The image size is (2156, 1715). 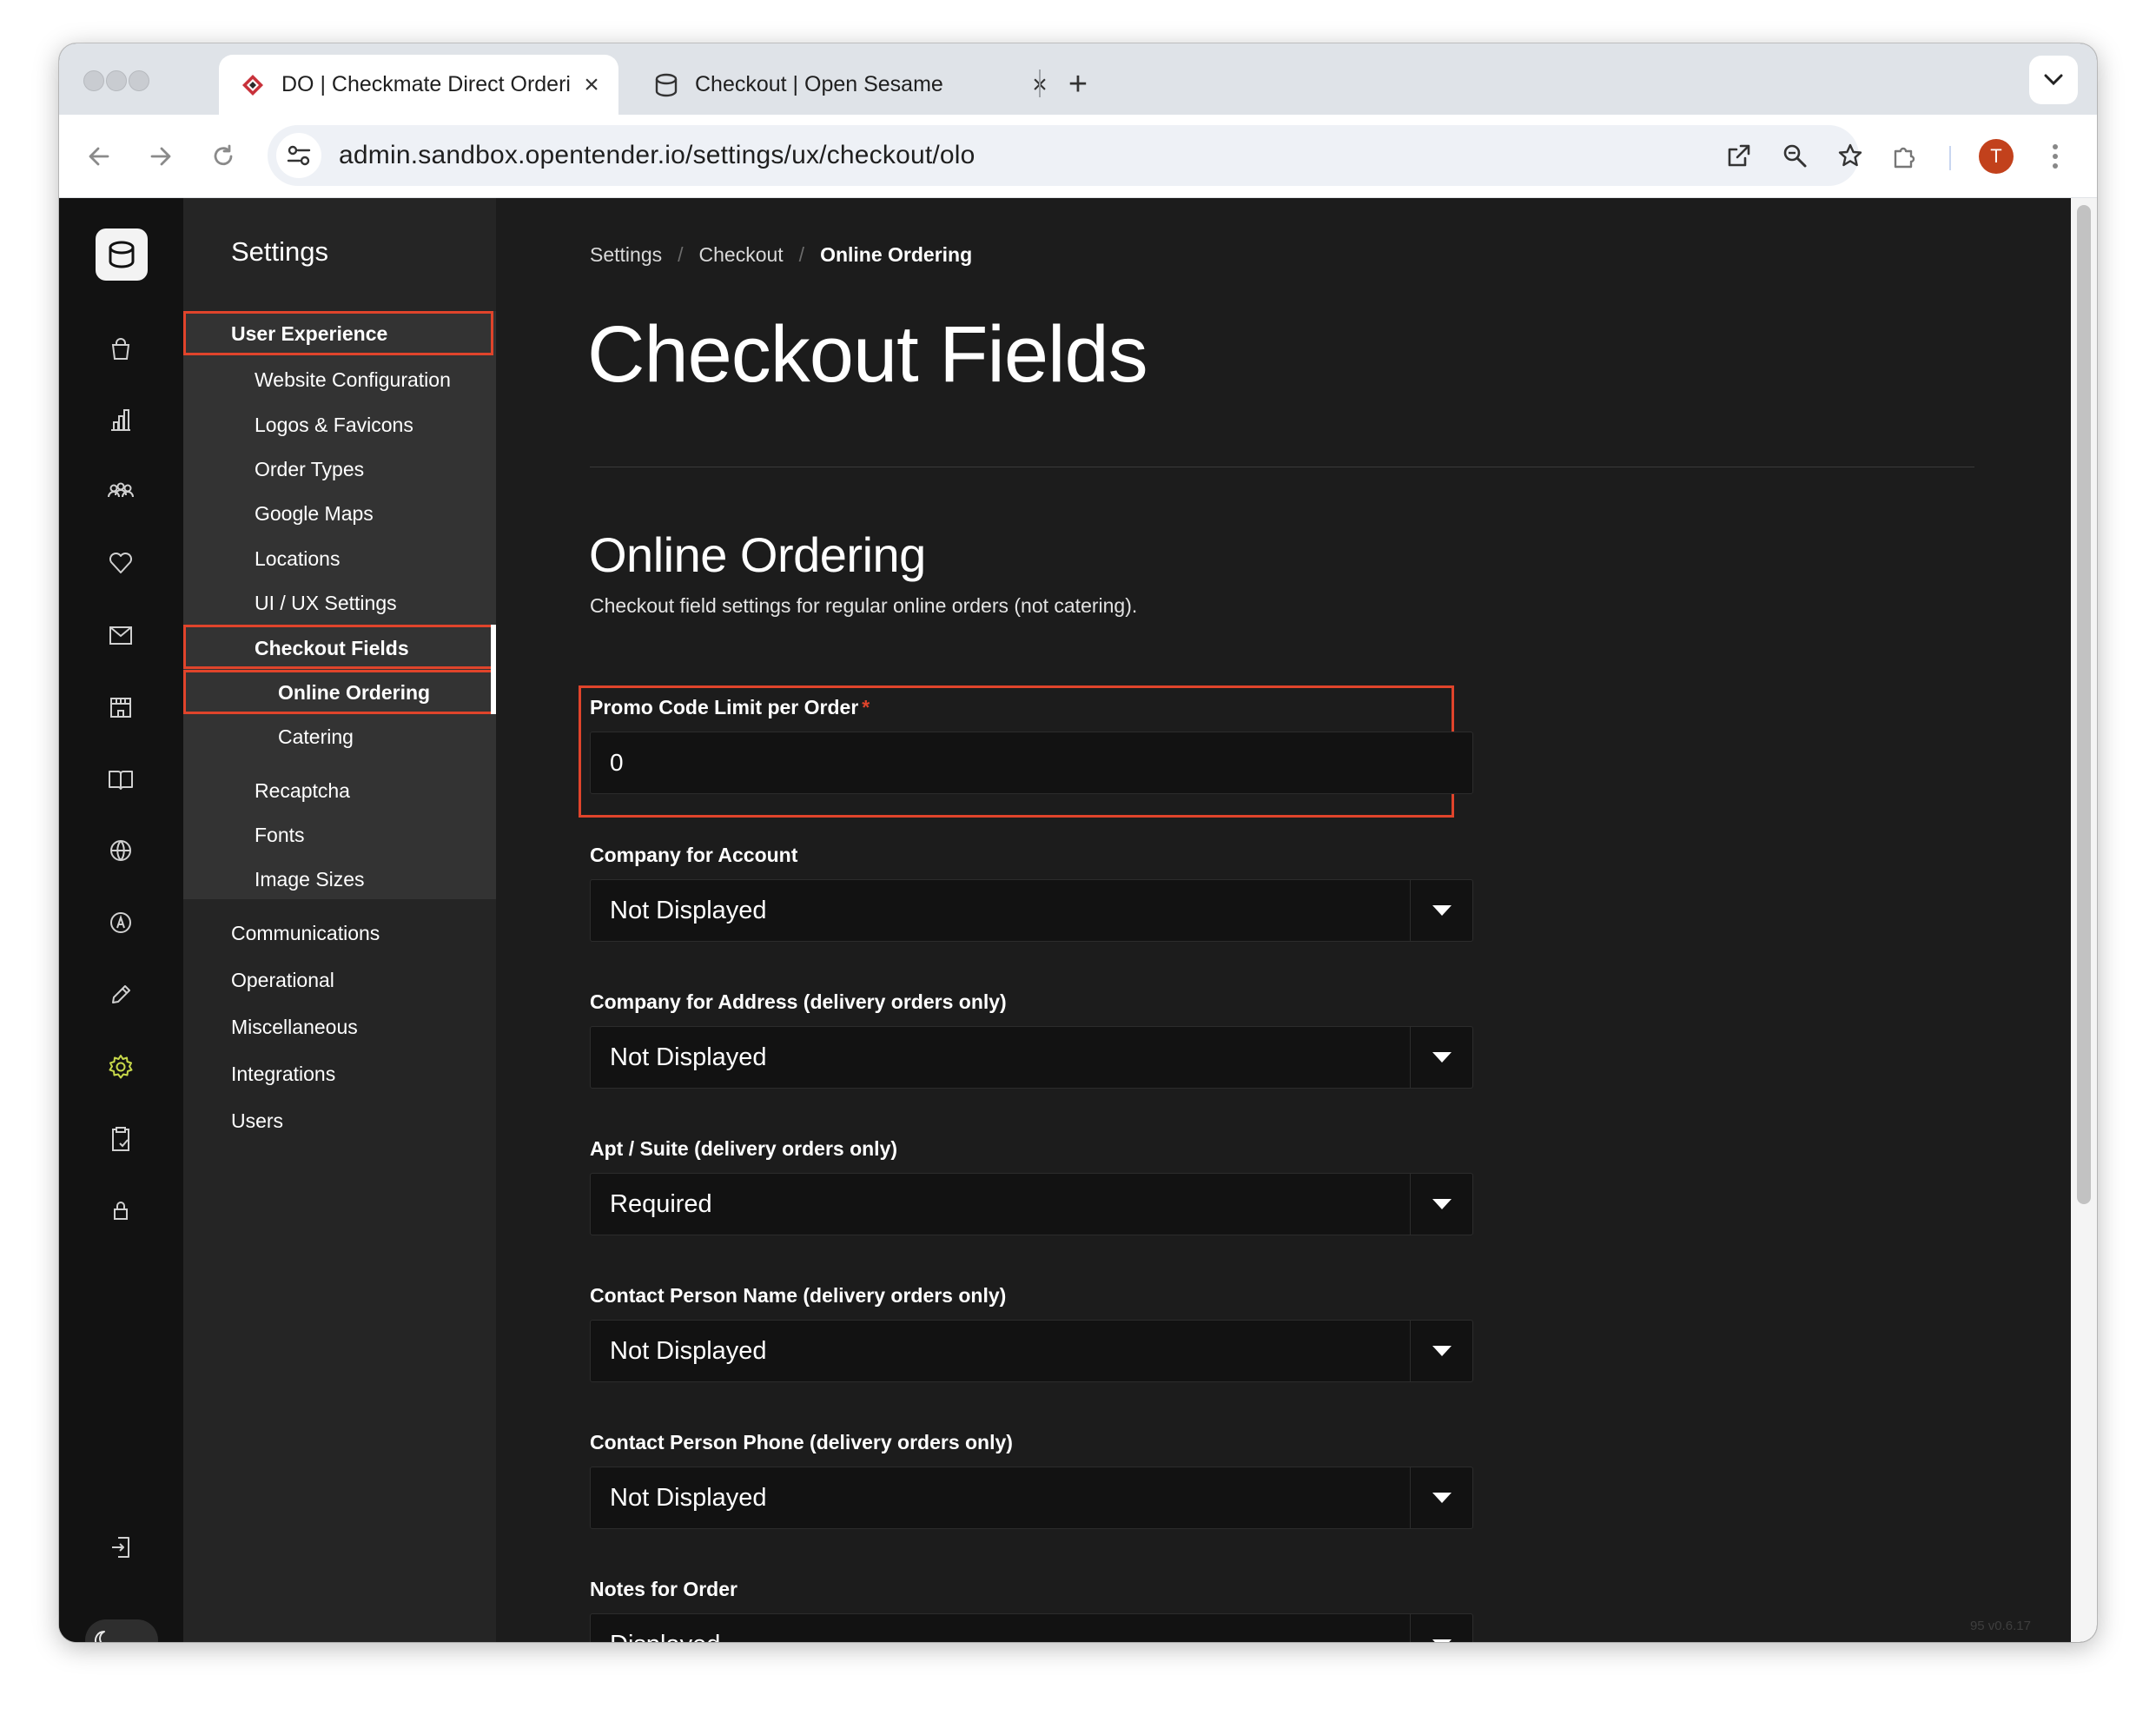 What do you see at coordinates (665, 1636) in the screenshot?
I see `select-value: Displayed` at bounding box center [665, 1636].